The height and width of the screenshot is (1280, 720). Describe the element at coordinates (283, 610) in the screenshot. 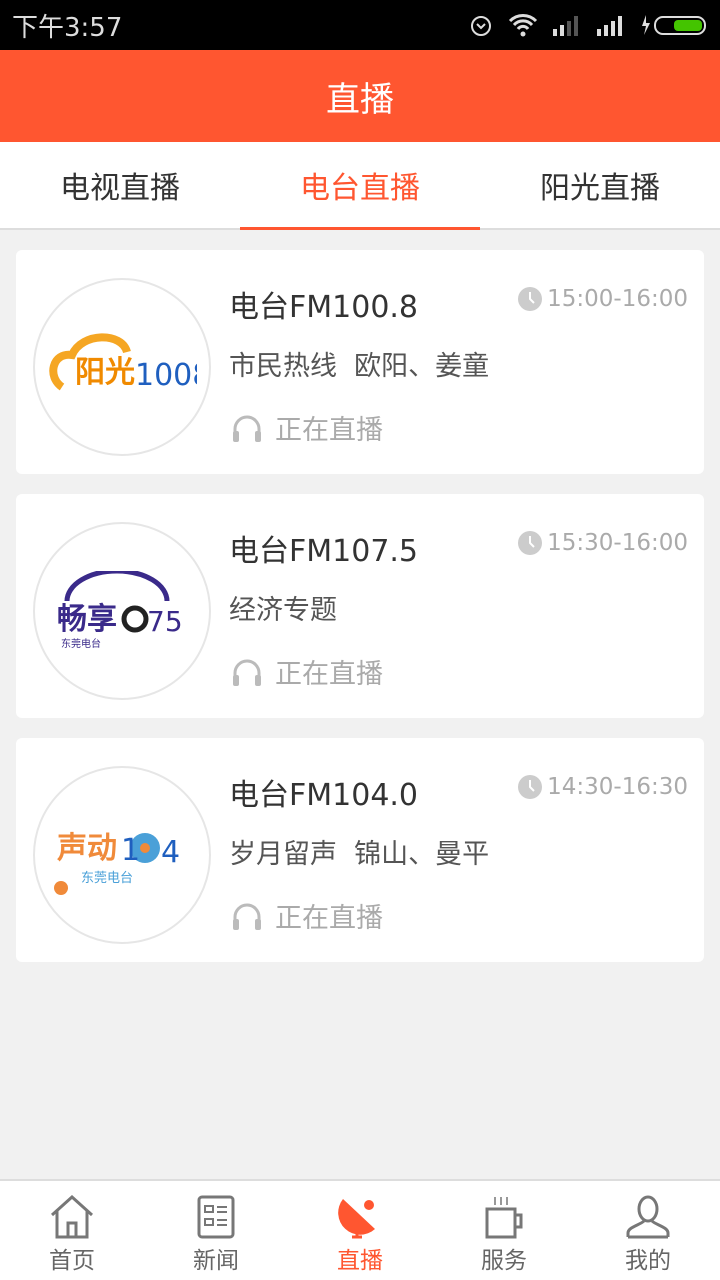

I see `program-info: 经济专题` at that location.